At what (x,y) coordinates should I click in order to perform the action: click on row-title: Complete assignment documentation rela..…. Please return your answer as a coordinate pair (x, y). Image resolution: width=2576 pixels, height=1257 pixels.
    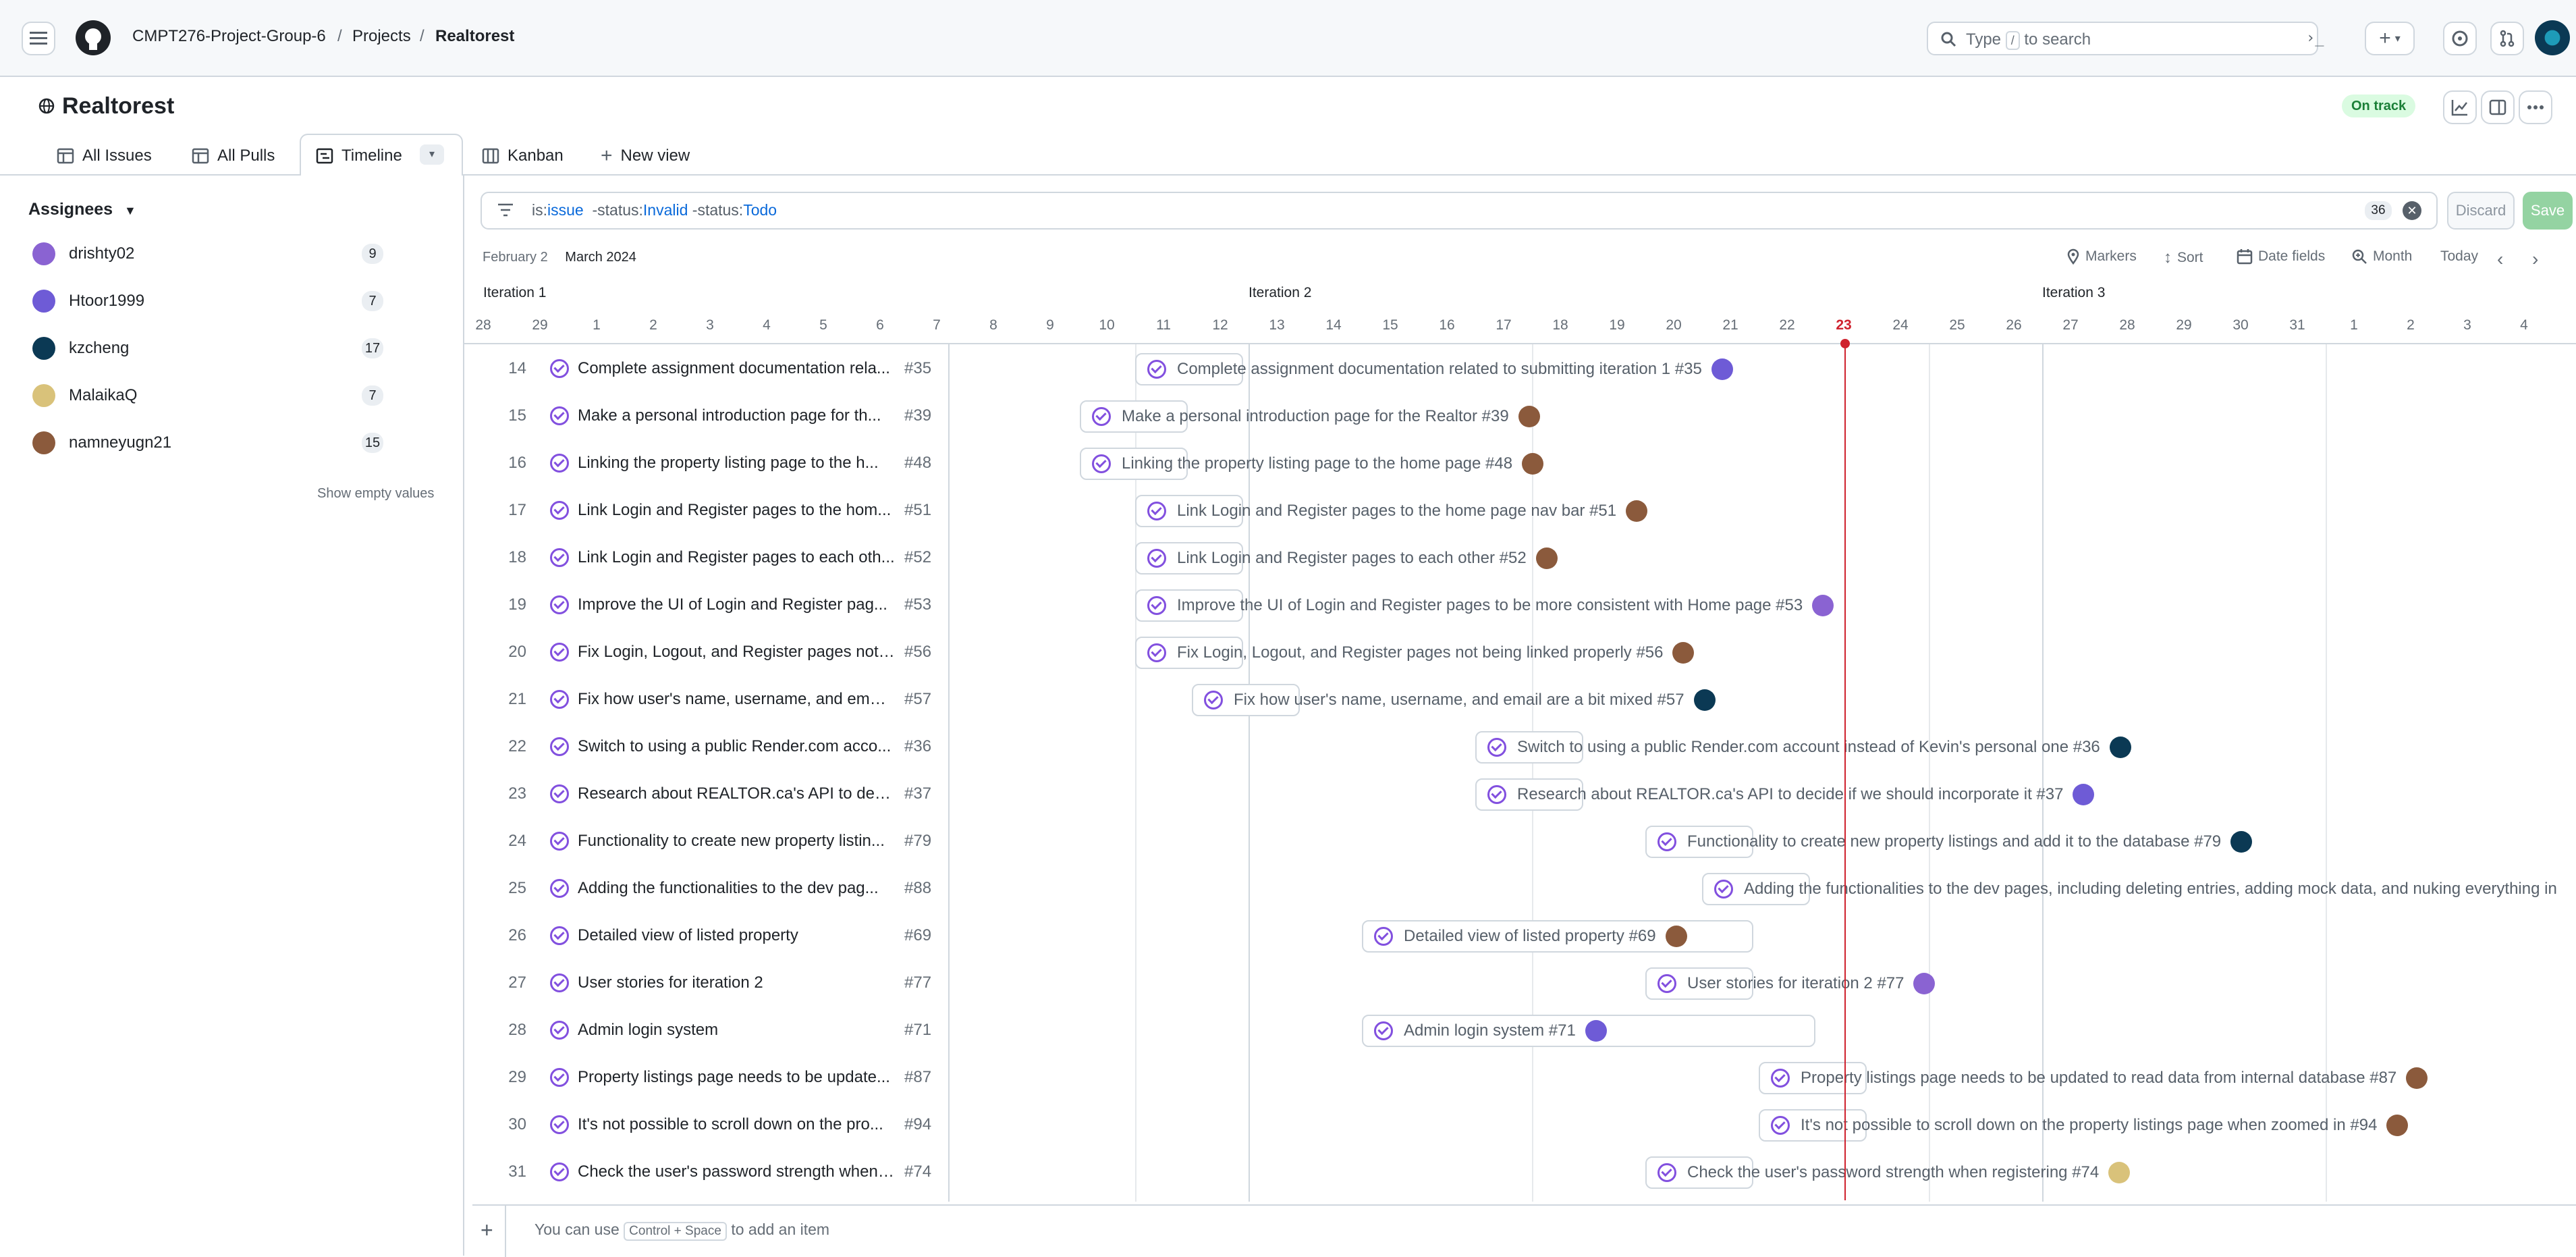
    Looking at the image, I should click on (736, 368).